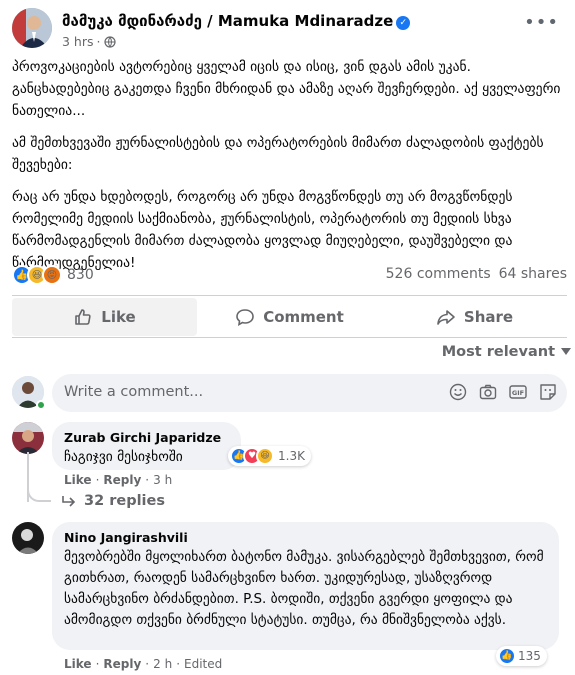 The height and width of the screenshot is (675, 575). I want to click on comment-actions: Like · Reply · 3 h, so click(118, 480).